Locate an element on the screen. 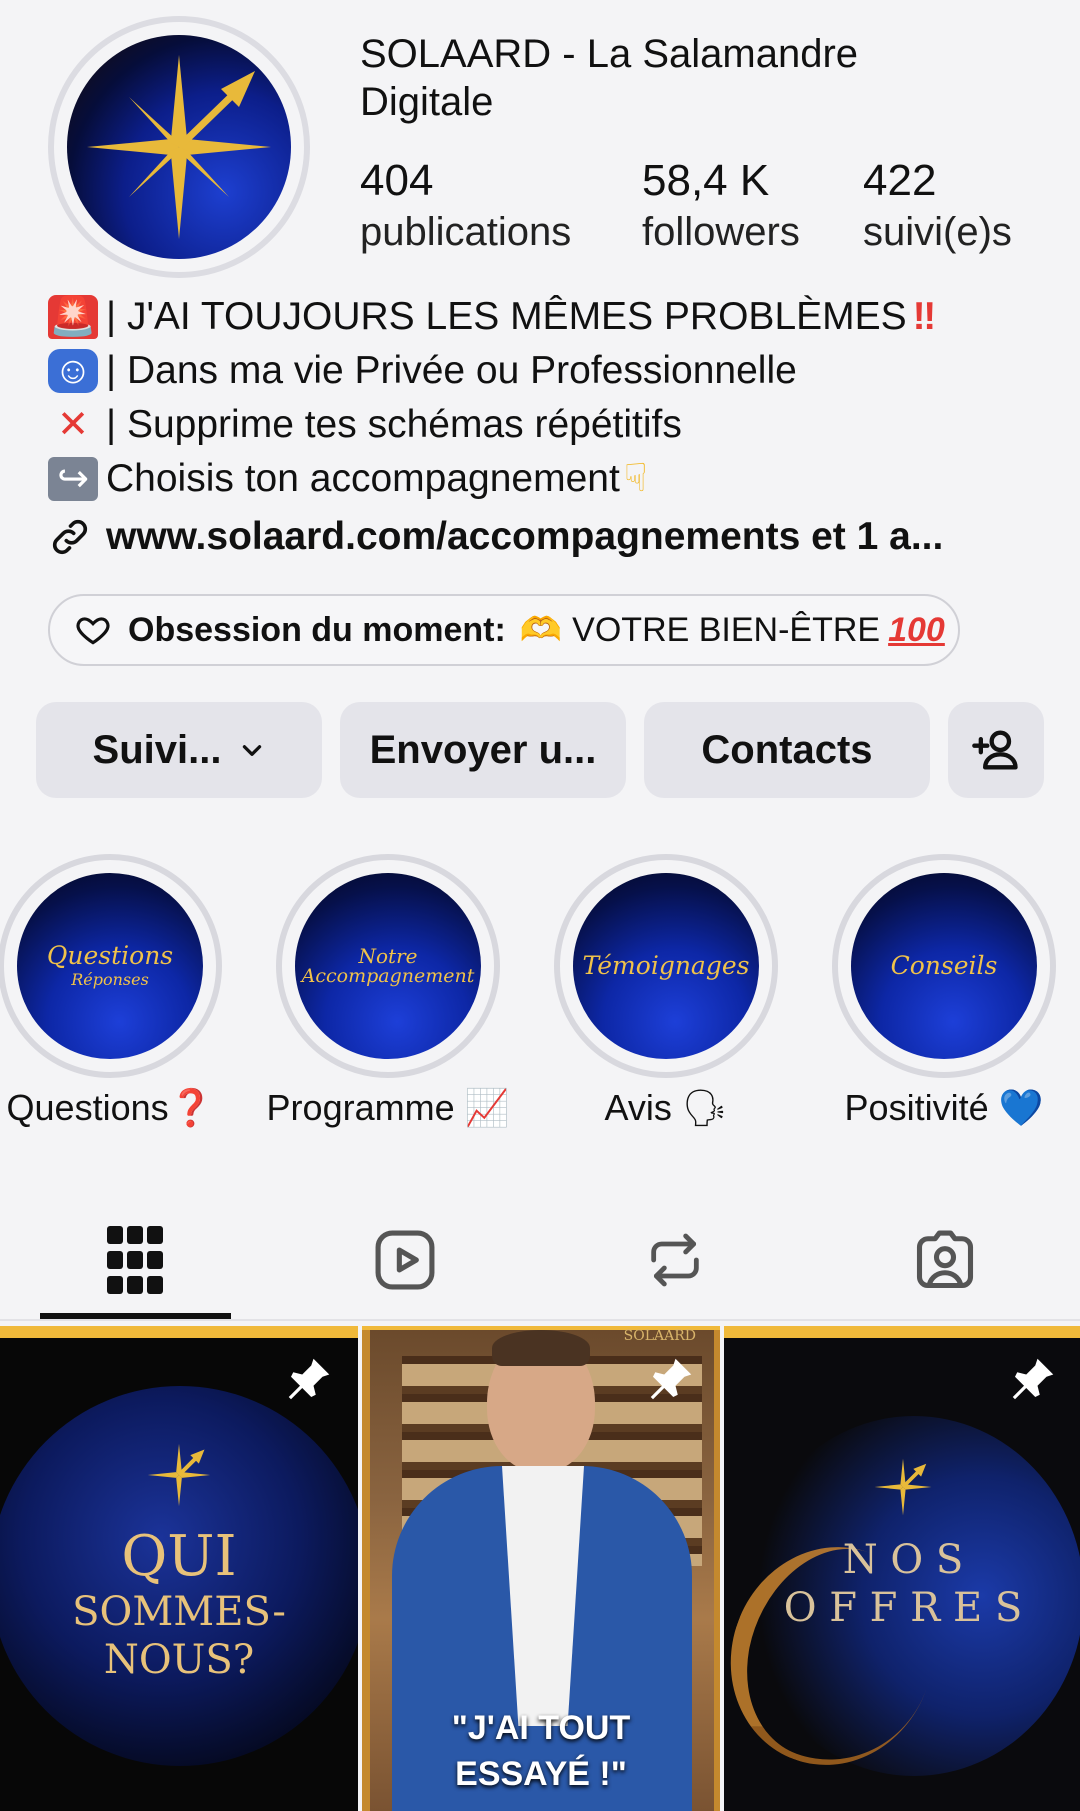 Image resolution: width=1080 pixels, height=1811 pixels. stat-label: followers is located at coordinates (721, 232).